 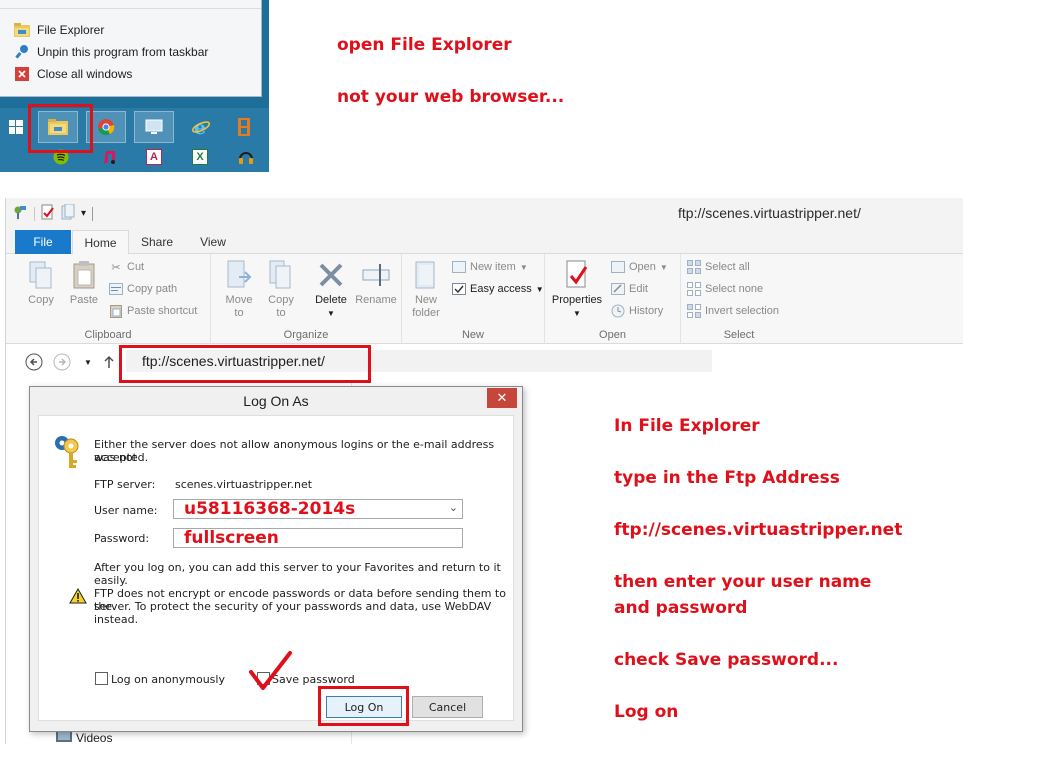 What do you see at coordinates (154, 157) in the screenshot?
I see `access-icon: A` at bounding box center [154, 157].